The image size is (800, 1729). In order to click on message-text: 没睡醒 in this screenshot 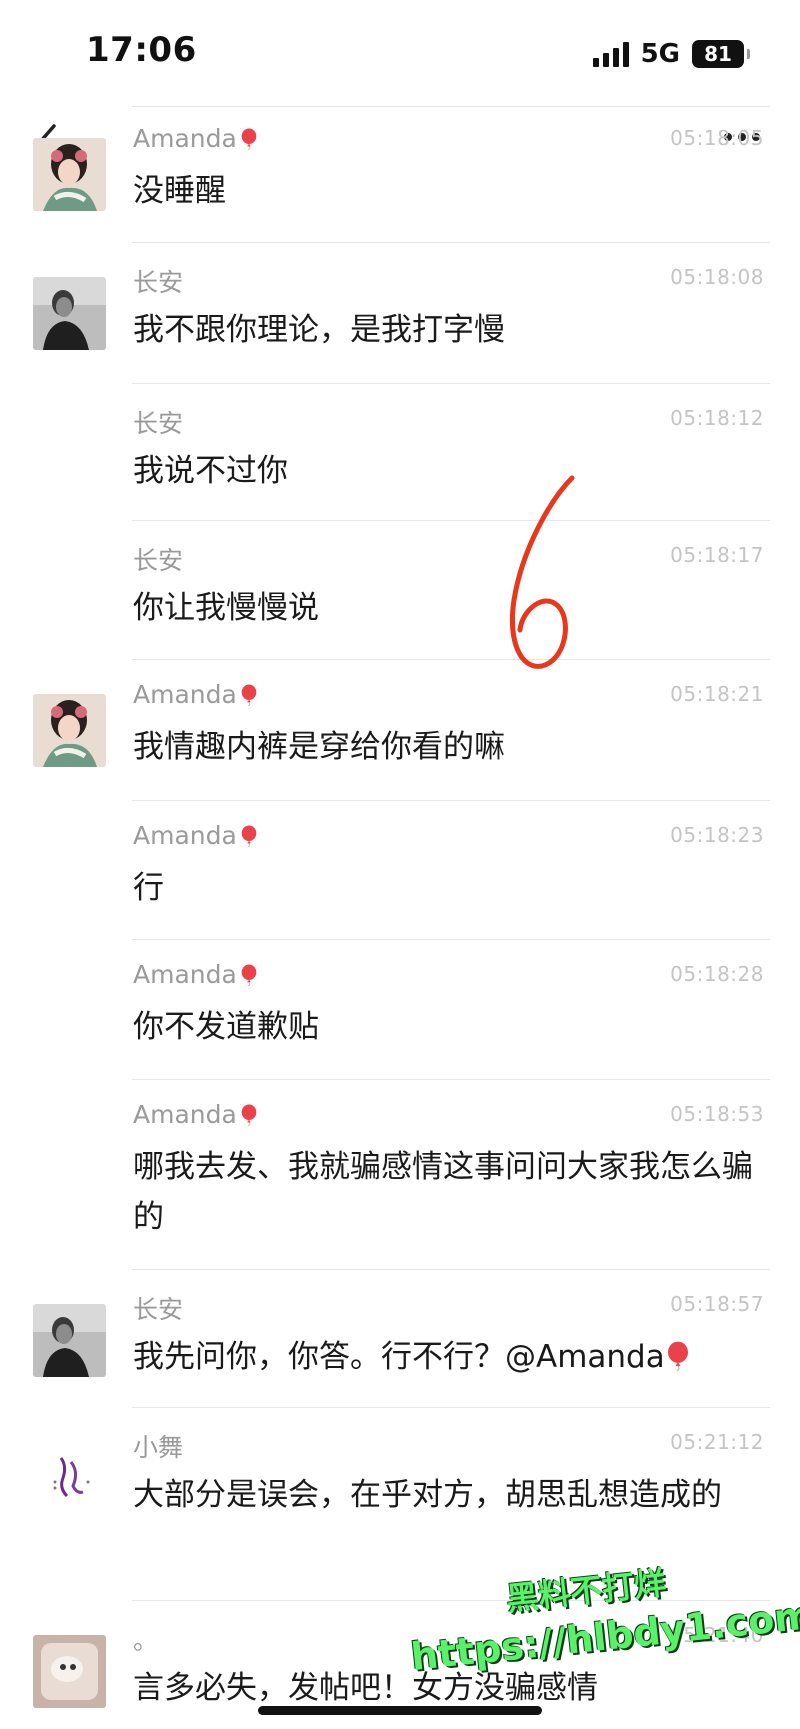, I will do `click(443, 191)`.